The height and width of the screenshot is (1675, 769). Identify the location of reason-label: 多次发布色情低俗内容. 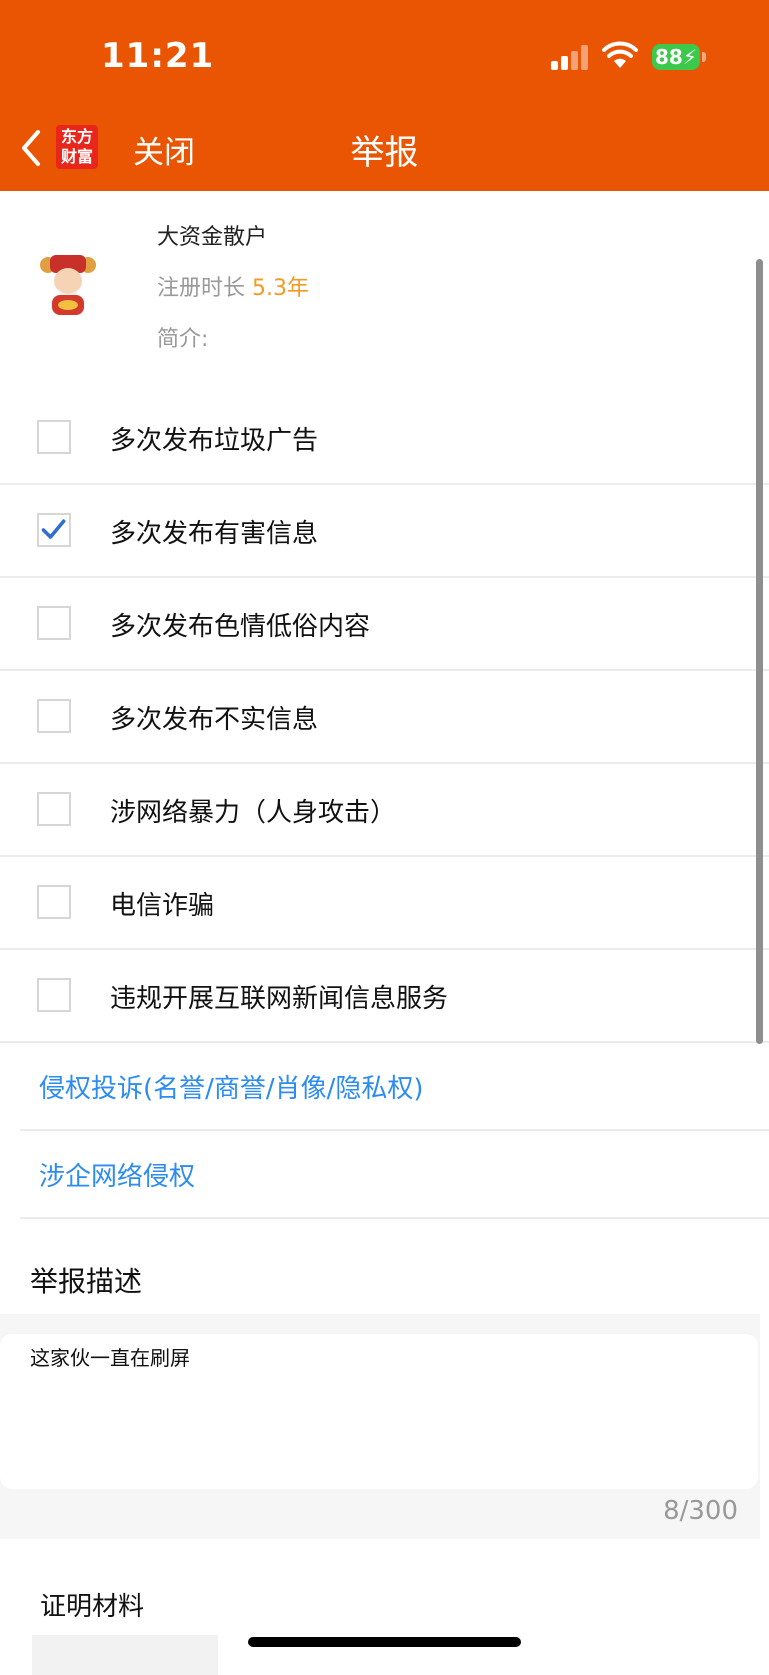
(240, 627).